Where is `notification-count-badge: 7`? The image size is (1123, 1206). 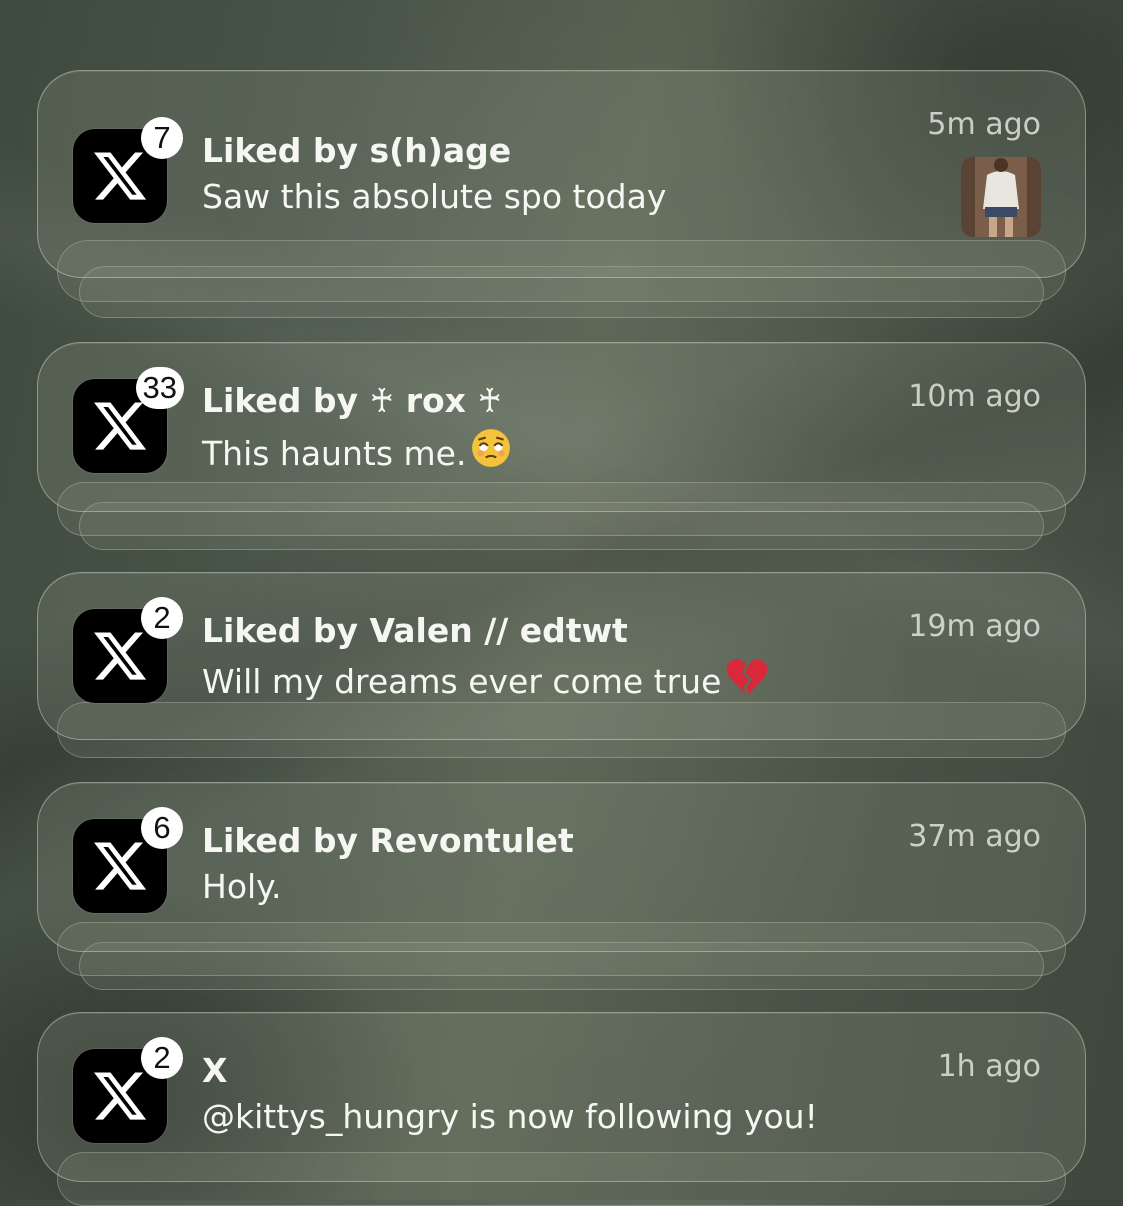 notification-count-badge: 7 is located at coordinates (162, 138).